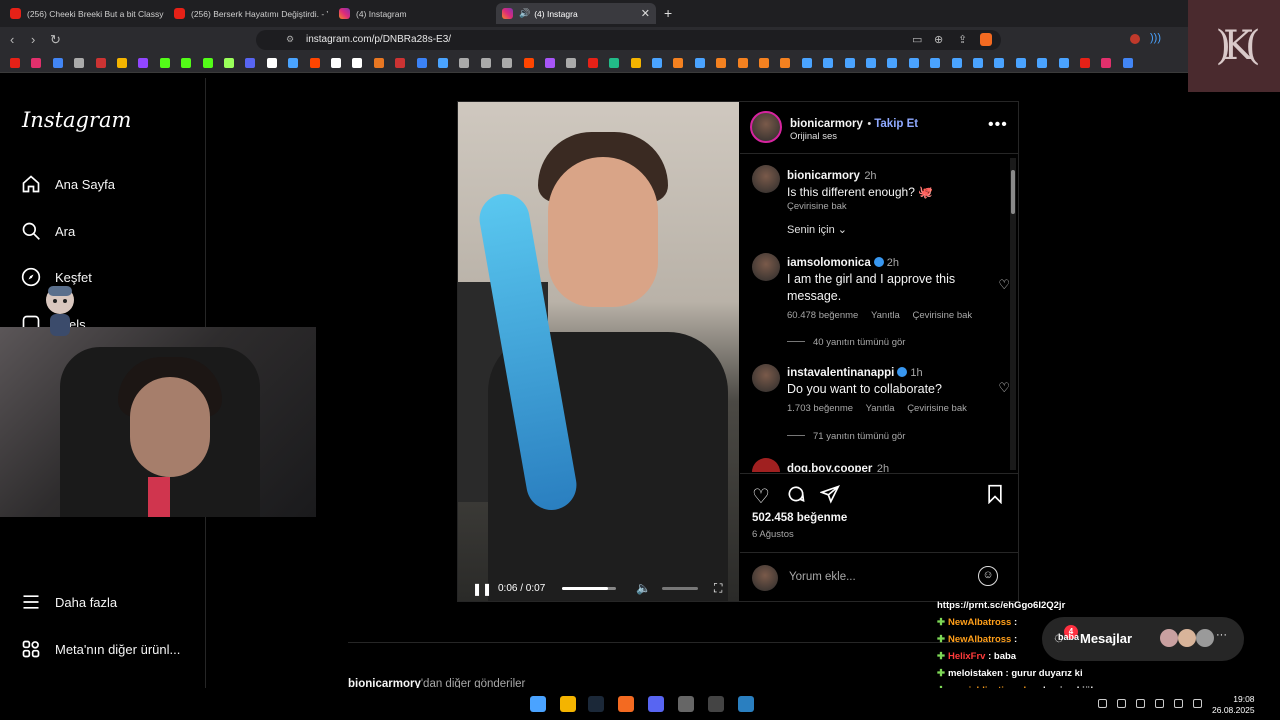 The image size is (1280, 720). What do you see at coordinates (1140, 703) in the screenshot?
I see `microphone-icon` at bounding box center [1140, 703].